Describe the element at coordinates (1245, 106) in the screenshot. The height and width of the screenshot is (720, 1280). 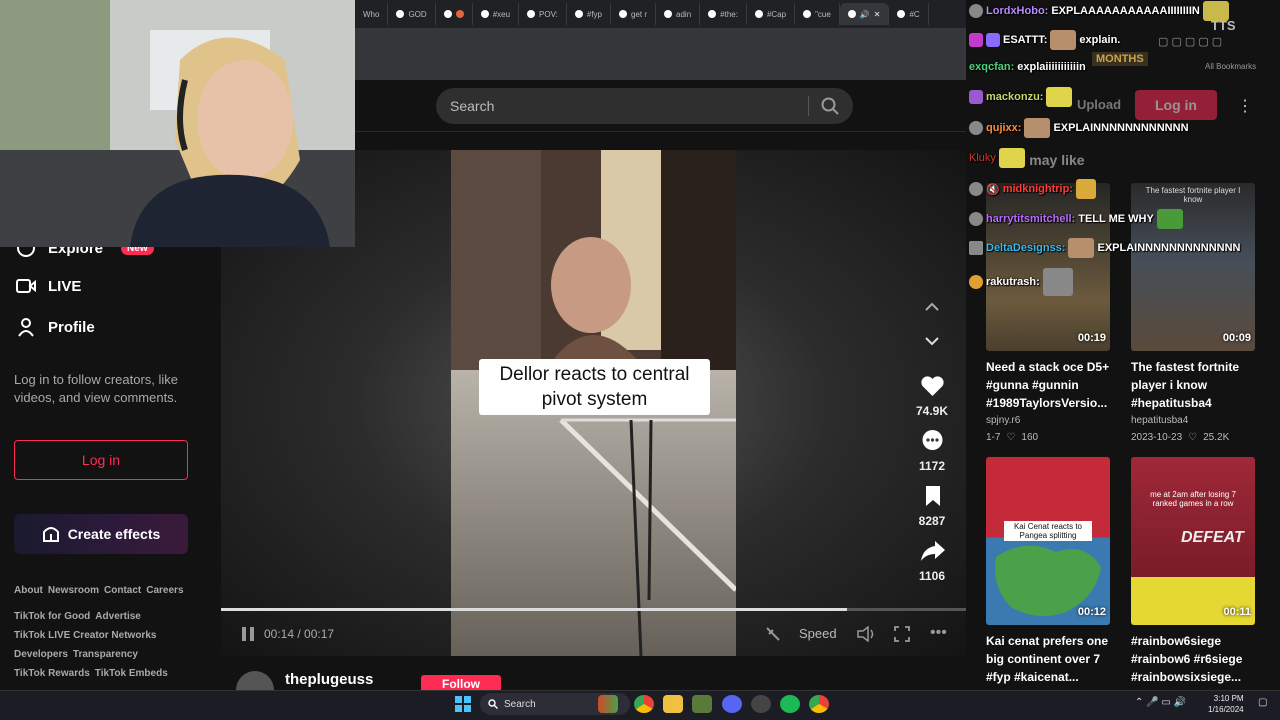
I see `more-vertical-icon: ⋮` at that location.